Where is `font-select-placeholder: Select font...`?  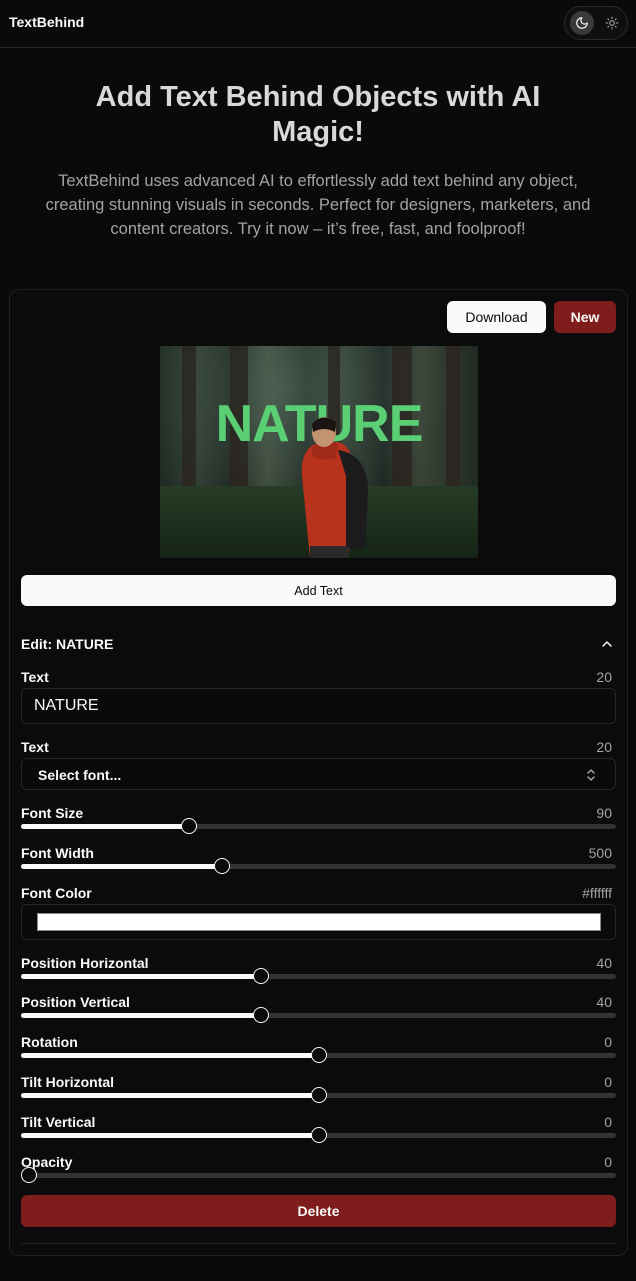
font-select-placeholder: Select font... is located at coordinates (80, 775).